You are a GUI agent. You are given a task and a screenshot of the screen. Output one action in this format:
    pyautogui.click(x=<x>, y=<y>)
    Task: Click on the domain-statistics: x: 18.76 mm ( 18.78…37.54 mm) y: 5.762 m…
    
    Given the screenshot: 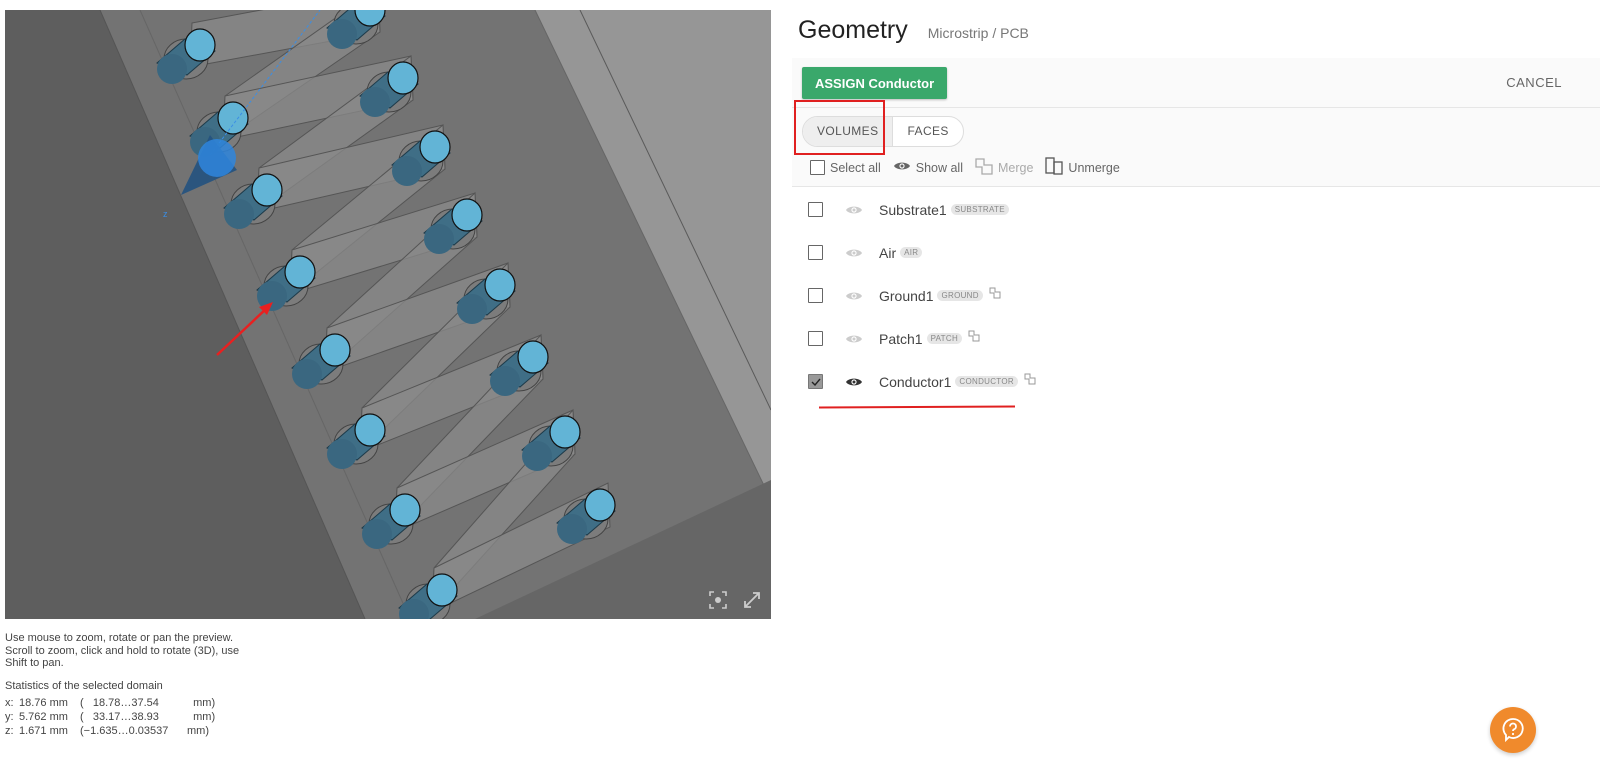 What is the action you would take?
    pyautogui.click(x=110, y=717)
    